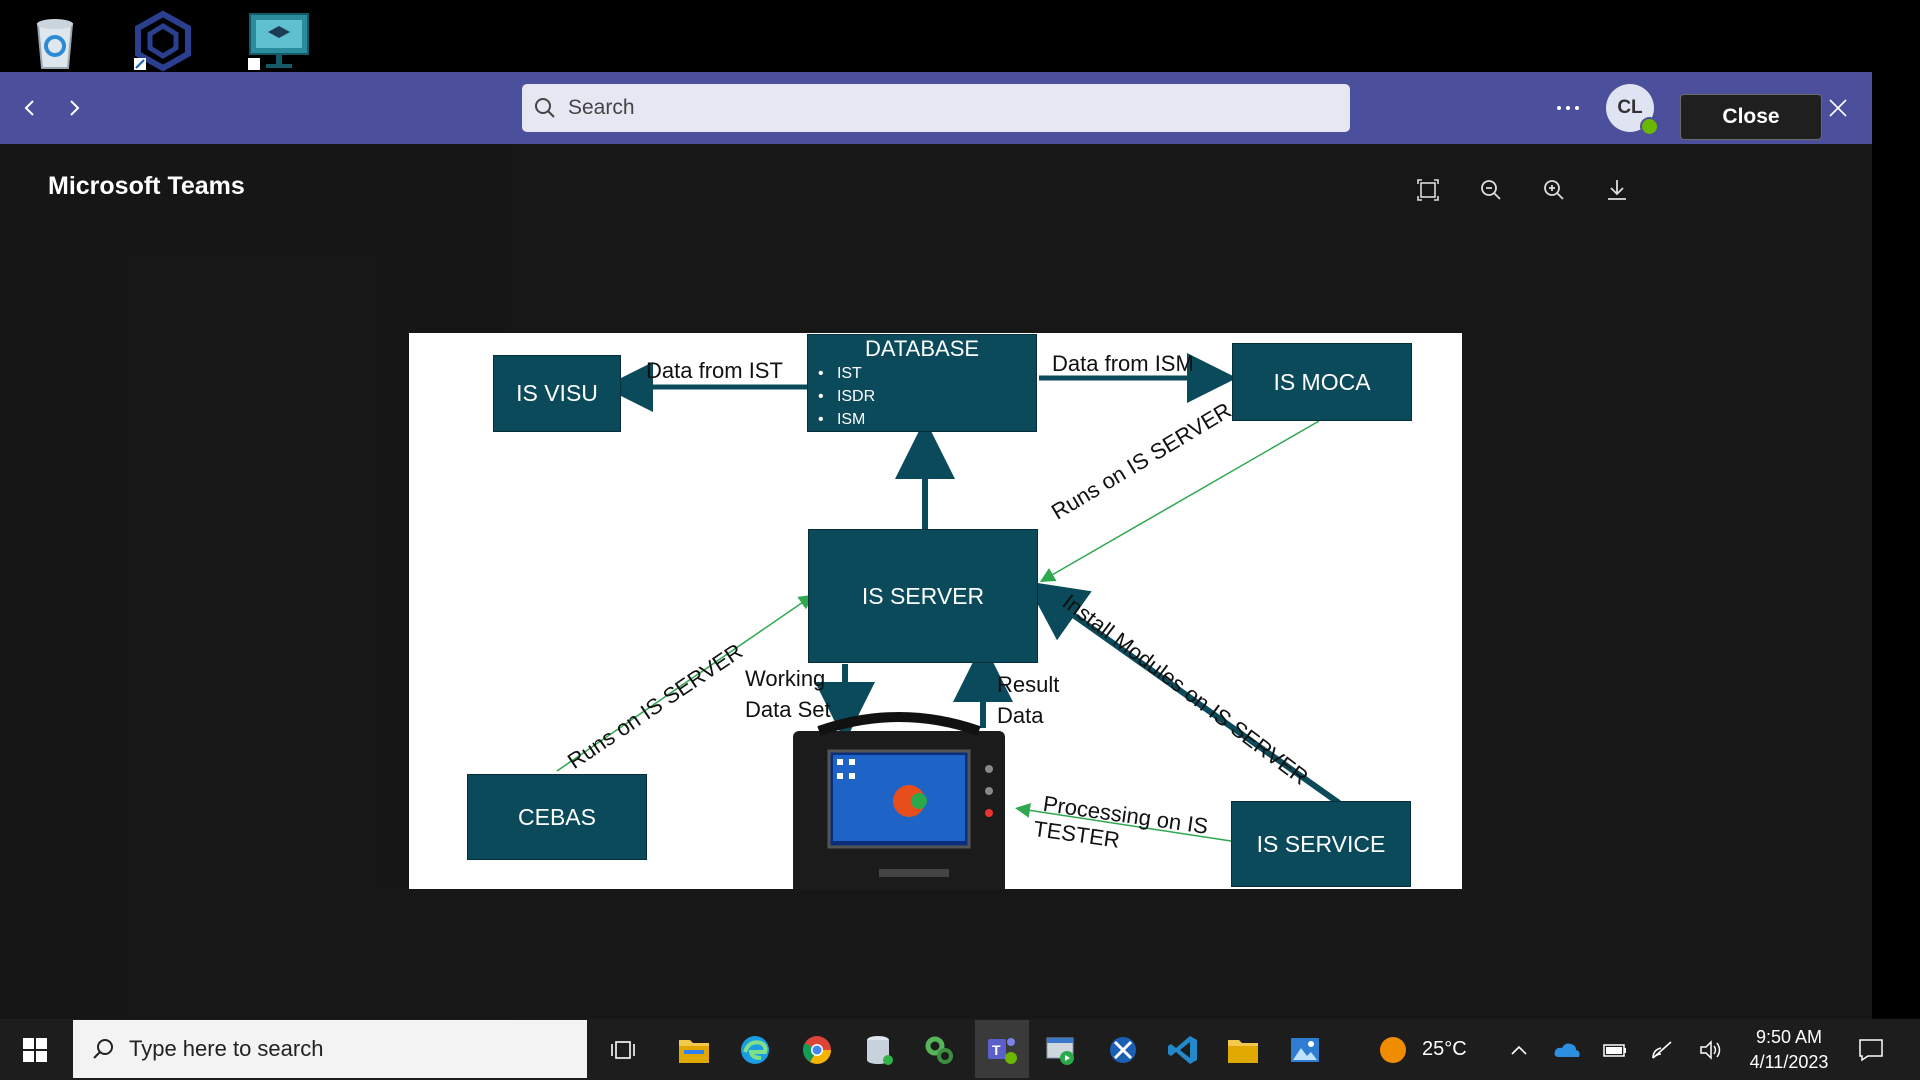 The width and height of the screenshot is (1920, 1080). Describe the element at coordinates (30, 108) in the screenshot. I see `back-button` at that location.